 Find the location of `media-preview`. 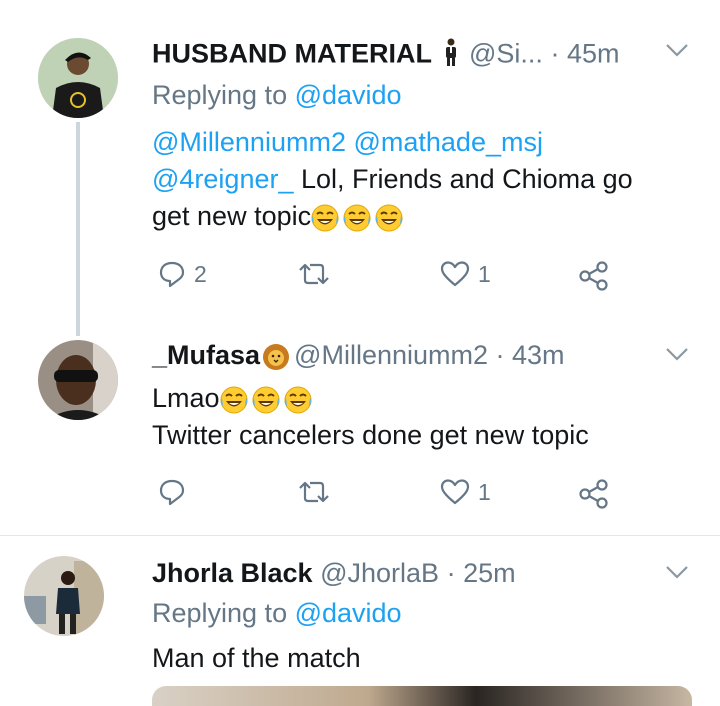

media-preview is located at coordinates (422, 696).